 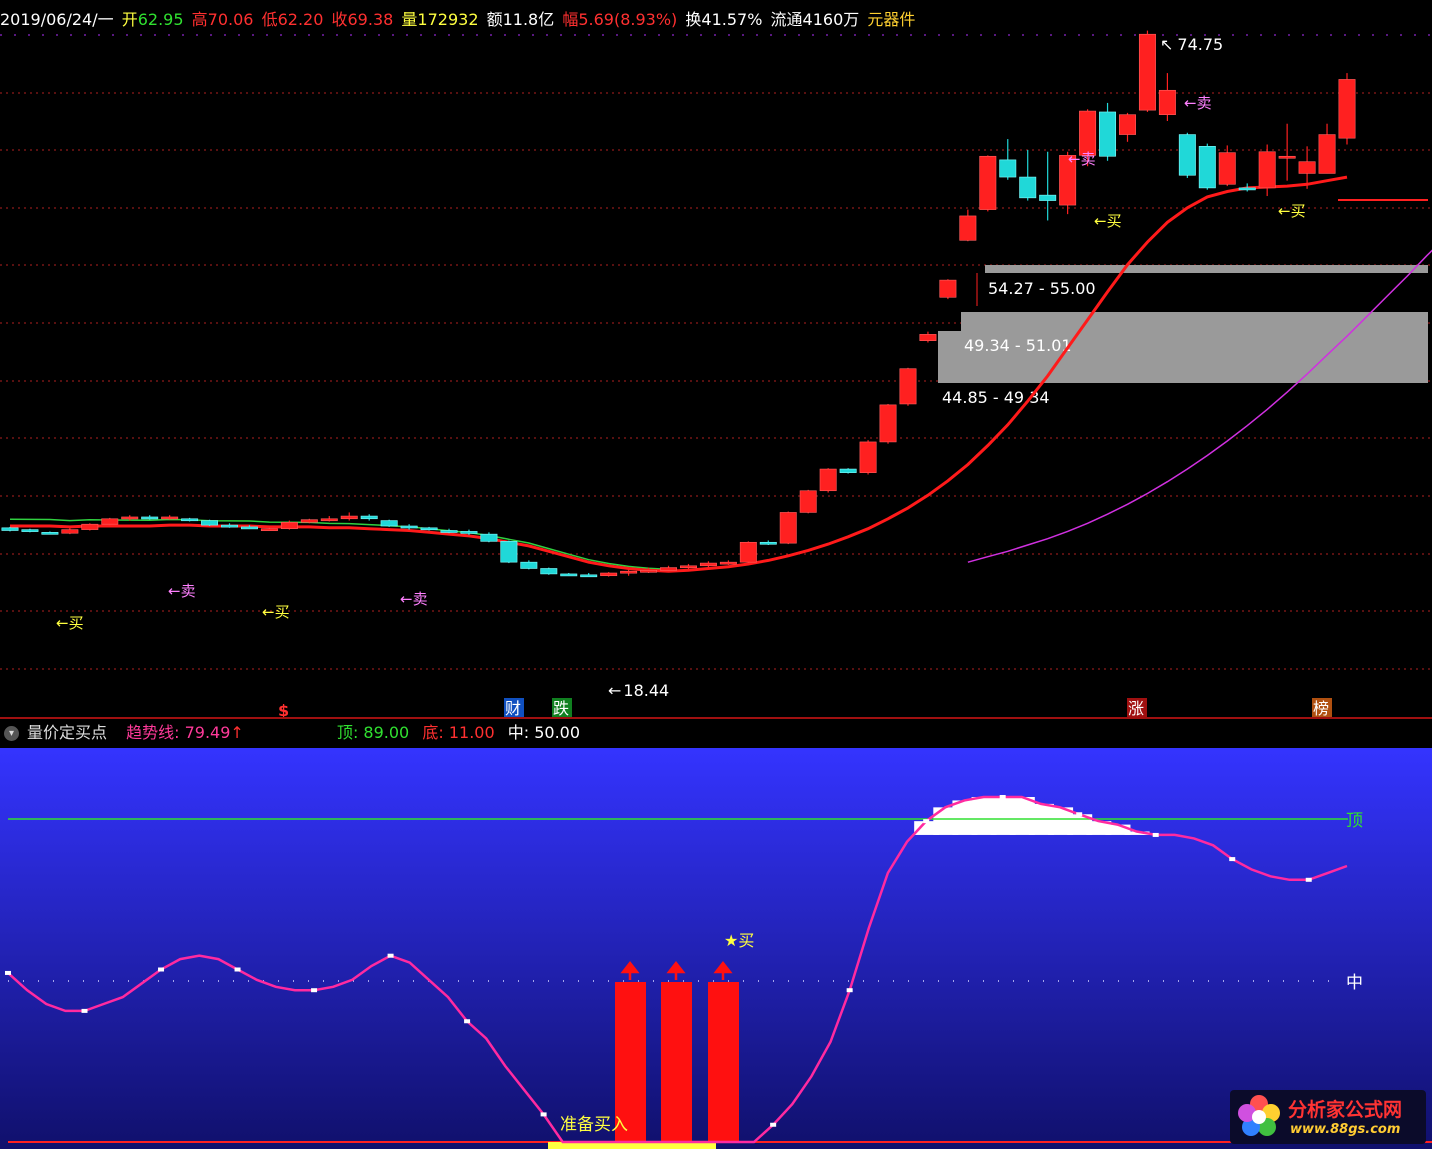 What do you see at coordinates (1321, 708) in the screenshot?
I see `event-tag-bang: 榜` at bounding box center [1321, 708].